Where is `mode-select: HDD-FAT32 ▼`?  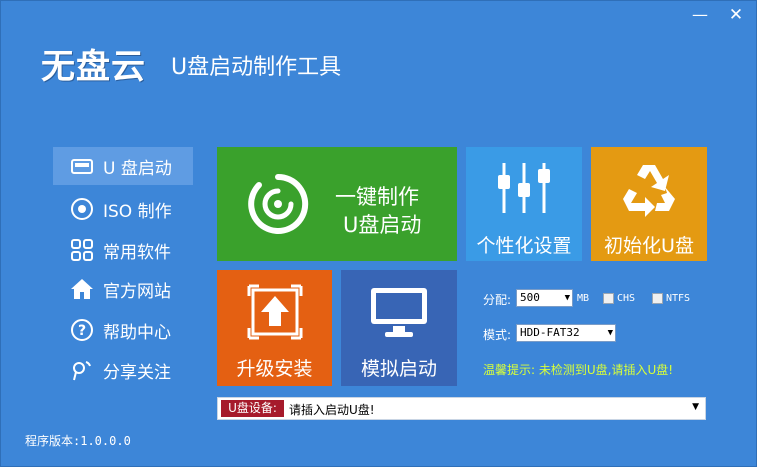 mode-select: HDD-FAT32 ▼ is located at coordinates (566, 333).